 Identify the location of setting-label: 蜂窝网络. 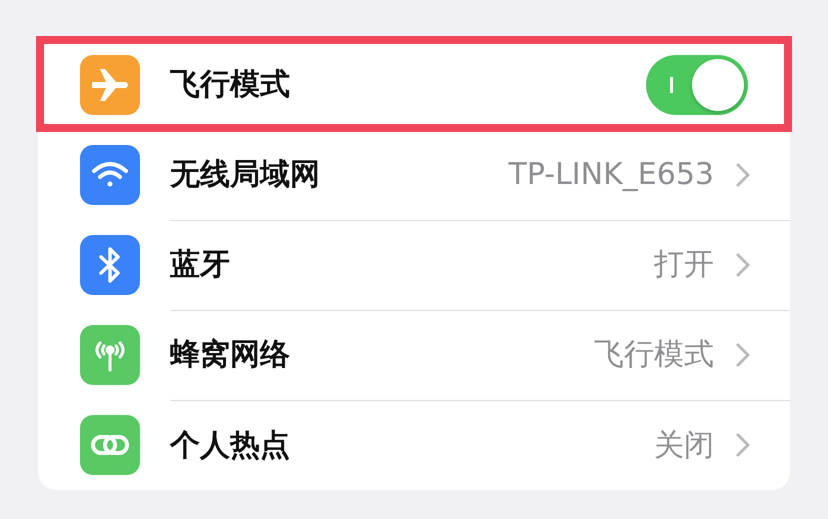
(230, 355).